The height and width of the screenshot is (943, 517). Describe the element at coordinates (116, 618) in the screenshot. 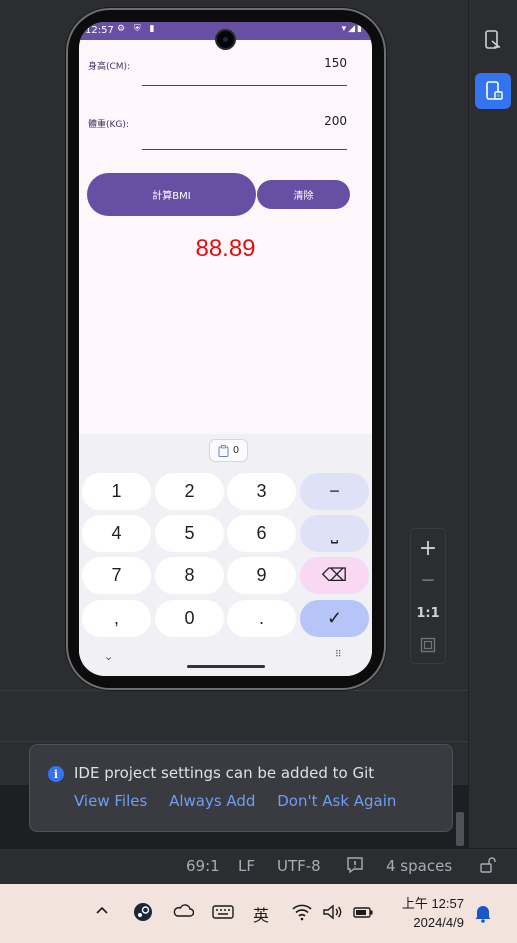

I see `key-comma: ,` at that location.